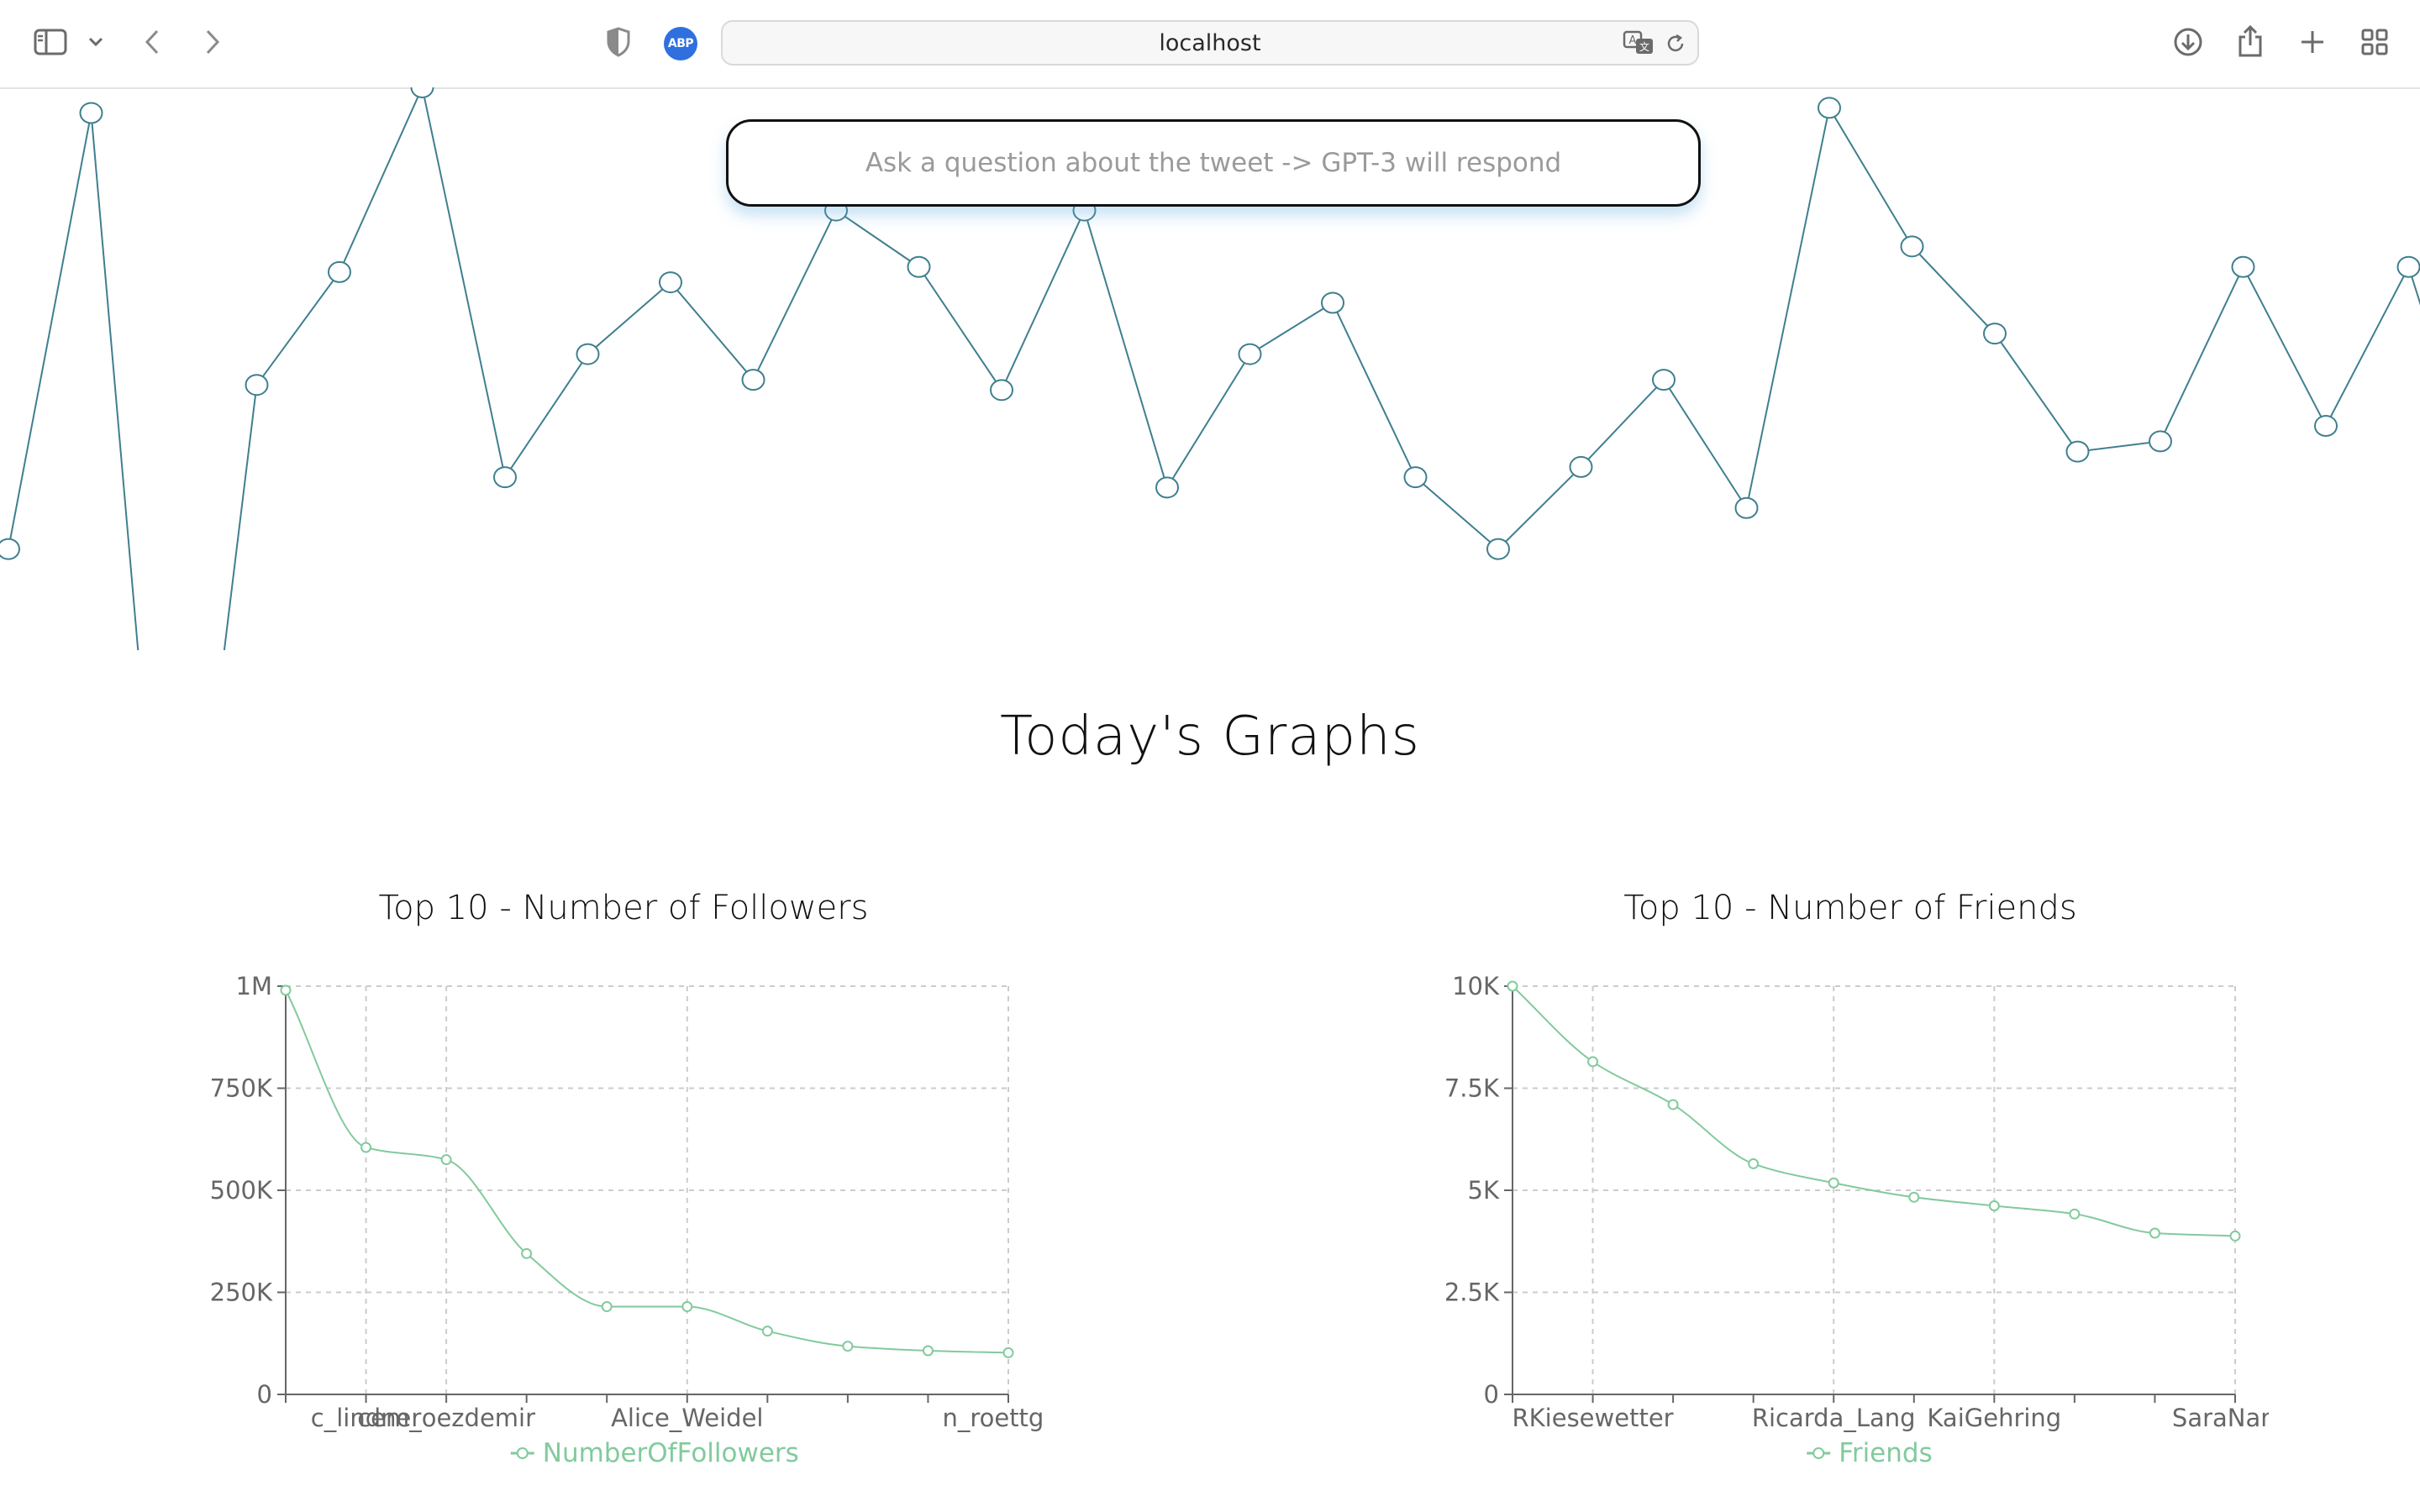 The height and width of the screenshot is (1512, 2420). What do you see at coordinates (671, 1453) in the screenshot?
I see `legend-label: NumberOfFollowers` at bounding box center [671, 1453].